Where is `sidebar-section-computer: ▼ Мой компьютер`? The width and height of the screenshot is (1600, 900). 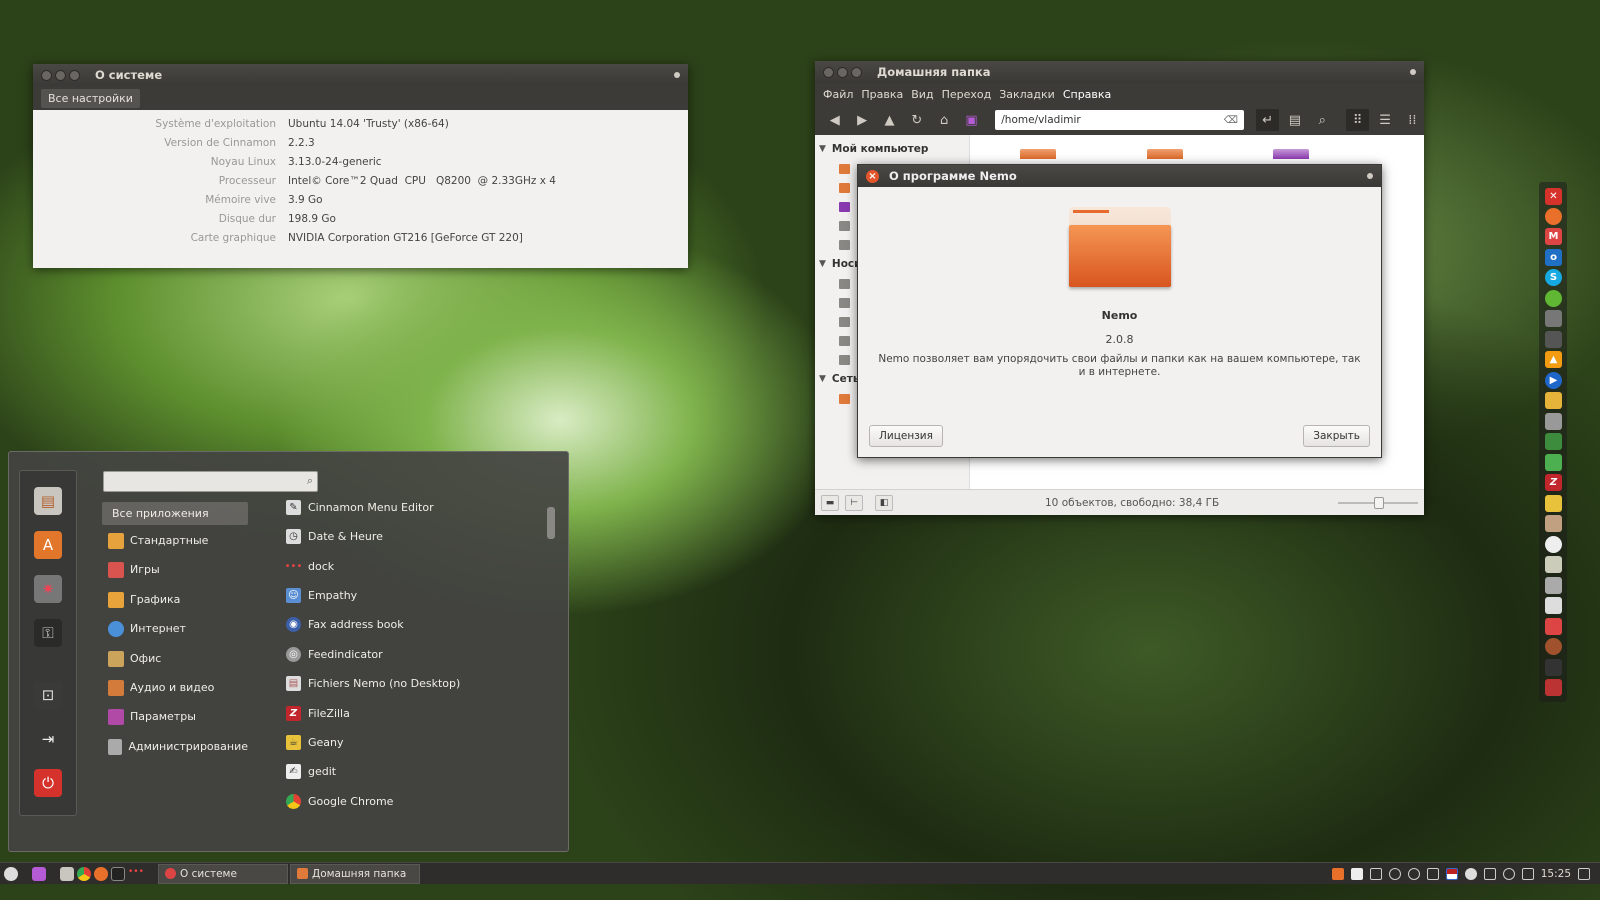
sidebar-section-computer: ▼ Мой компьютер is located at coordinates (892, 149).